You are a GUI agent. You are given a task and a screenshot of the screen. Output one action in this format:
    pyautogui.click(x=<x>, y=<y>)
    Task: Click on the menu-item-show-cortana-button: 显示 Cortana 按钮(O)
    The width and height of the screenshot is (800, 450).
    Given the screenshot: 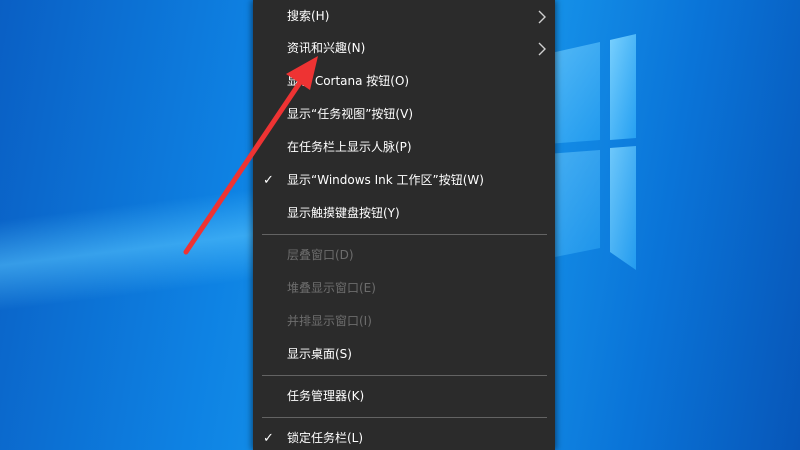 What is the action you would take?
    pyautogui.click(x=404, y=81)
    